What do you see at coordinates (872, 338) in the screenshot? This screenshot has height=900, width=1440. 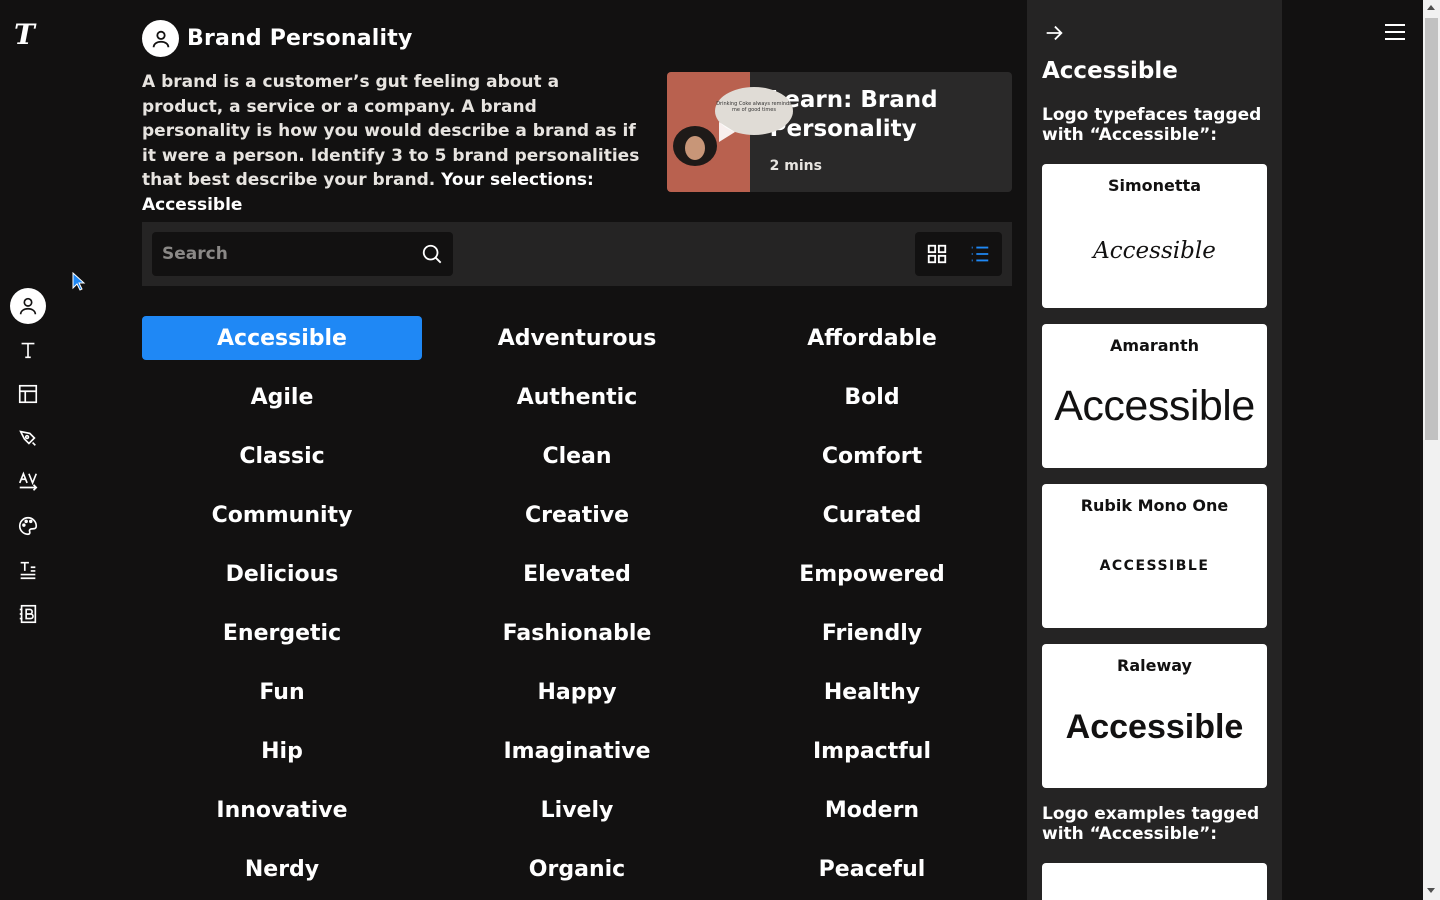 I see `personality-tag: Affordable` at bounding box center [872, 338].